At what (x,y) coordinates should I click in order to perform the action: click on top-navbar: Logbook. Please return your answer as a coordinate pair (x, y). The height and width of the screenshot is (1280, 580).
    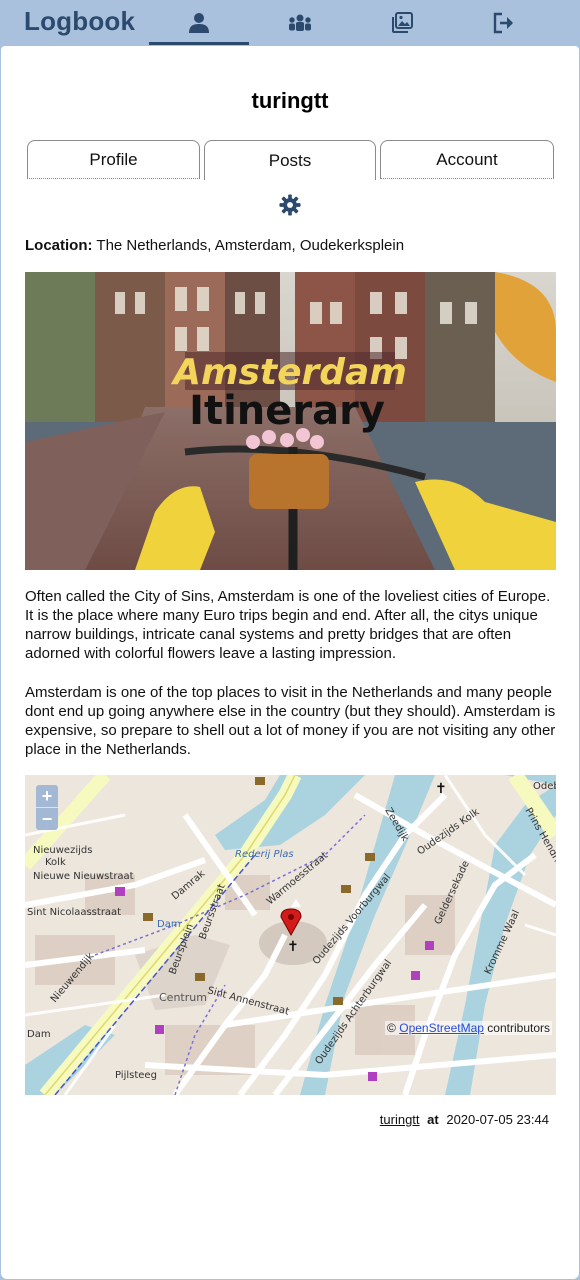
    Looking at the image, I should click on (290, 23).